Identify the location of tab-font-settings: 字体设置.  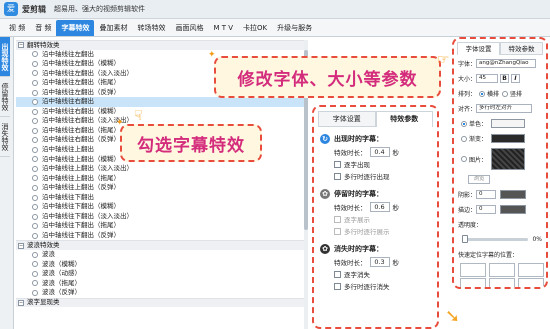
(347, 119).